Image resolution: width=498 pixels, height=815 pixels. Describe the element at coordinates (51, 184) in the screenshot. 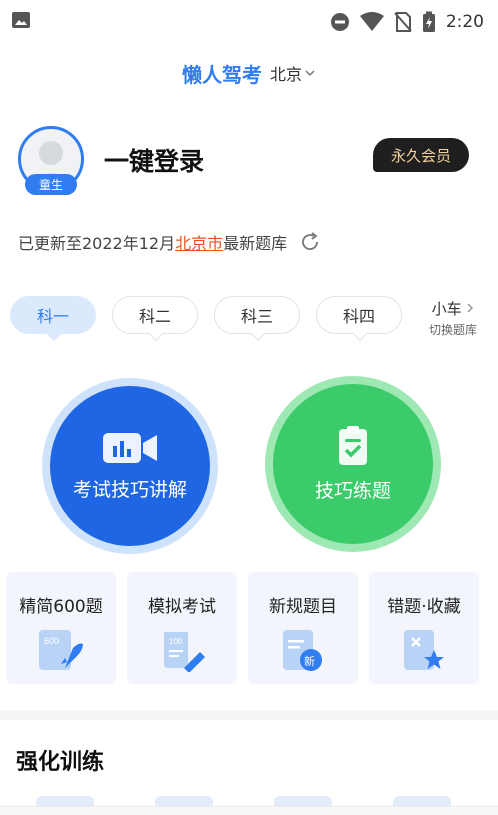

I see `level-badge: 童生` at that location.